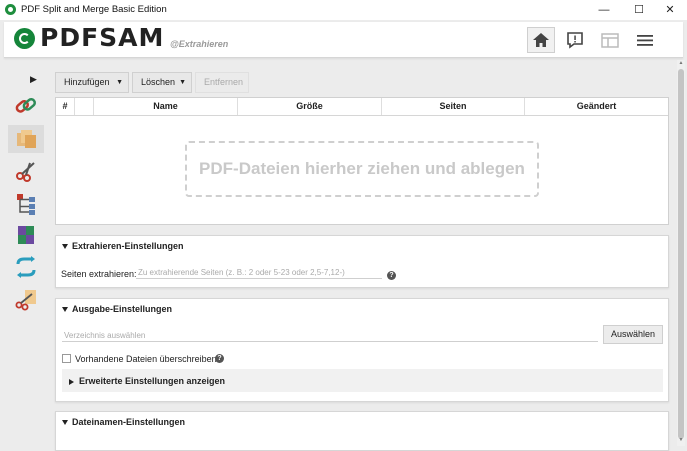 This screenshot has width=687, height=451. What do you see at coordinates (453, 106) in the screenshot?
I see `column-header-pages: Seiten` at bounding box center [453, 106].